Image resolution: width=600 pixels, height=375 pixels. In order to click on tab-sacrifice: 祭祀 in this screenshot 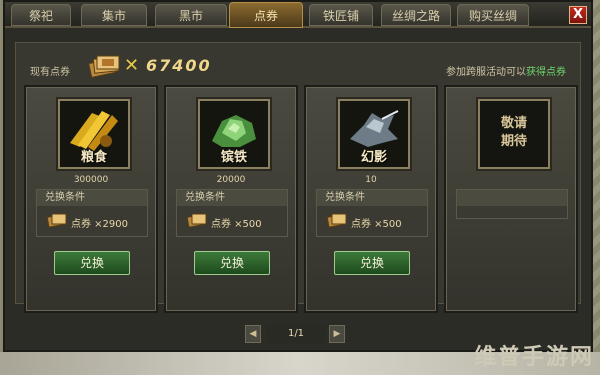, I will do `click(41, 15)`.